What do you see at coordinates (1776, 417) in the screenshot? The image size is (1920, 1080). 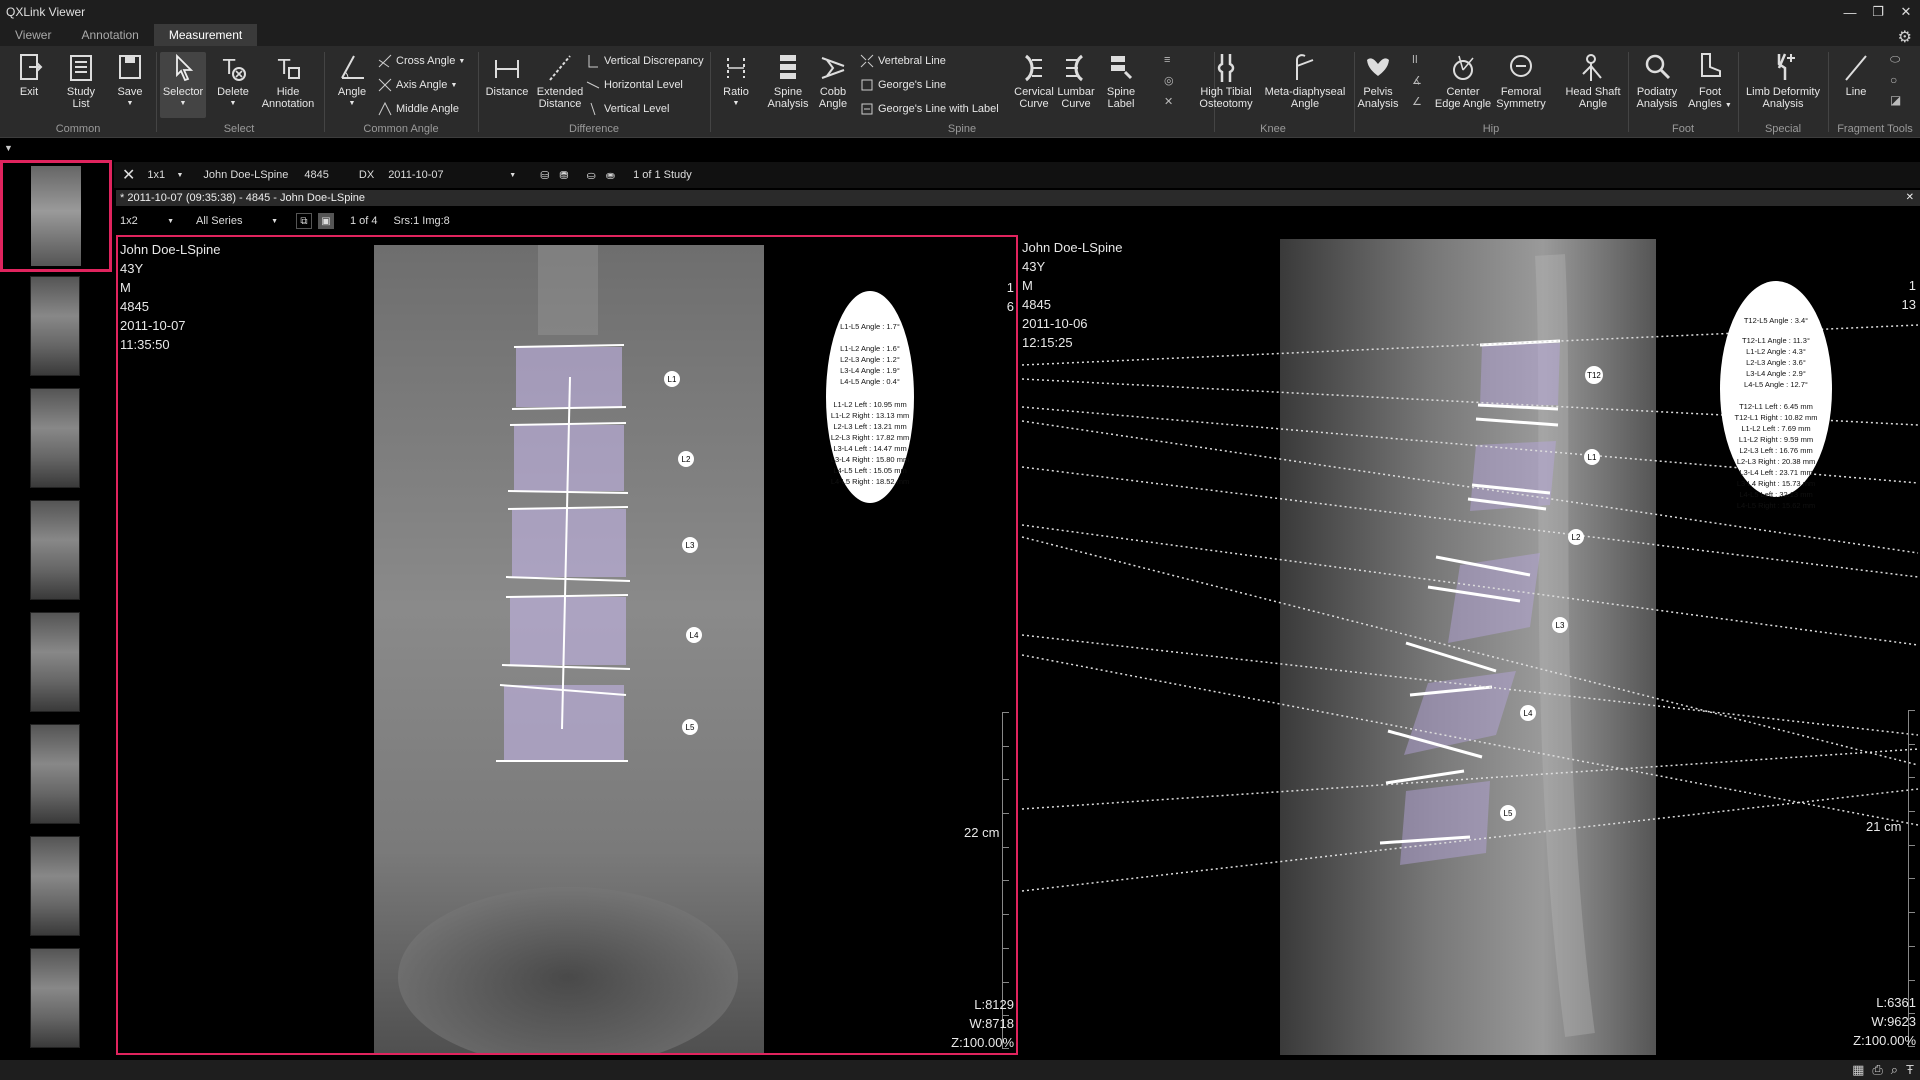 I see `measurement-line: T12-L1 Right : 10.82 mm` at bounding box center [1776, 417].